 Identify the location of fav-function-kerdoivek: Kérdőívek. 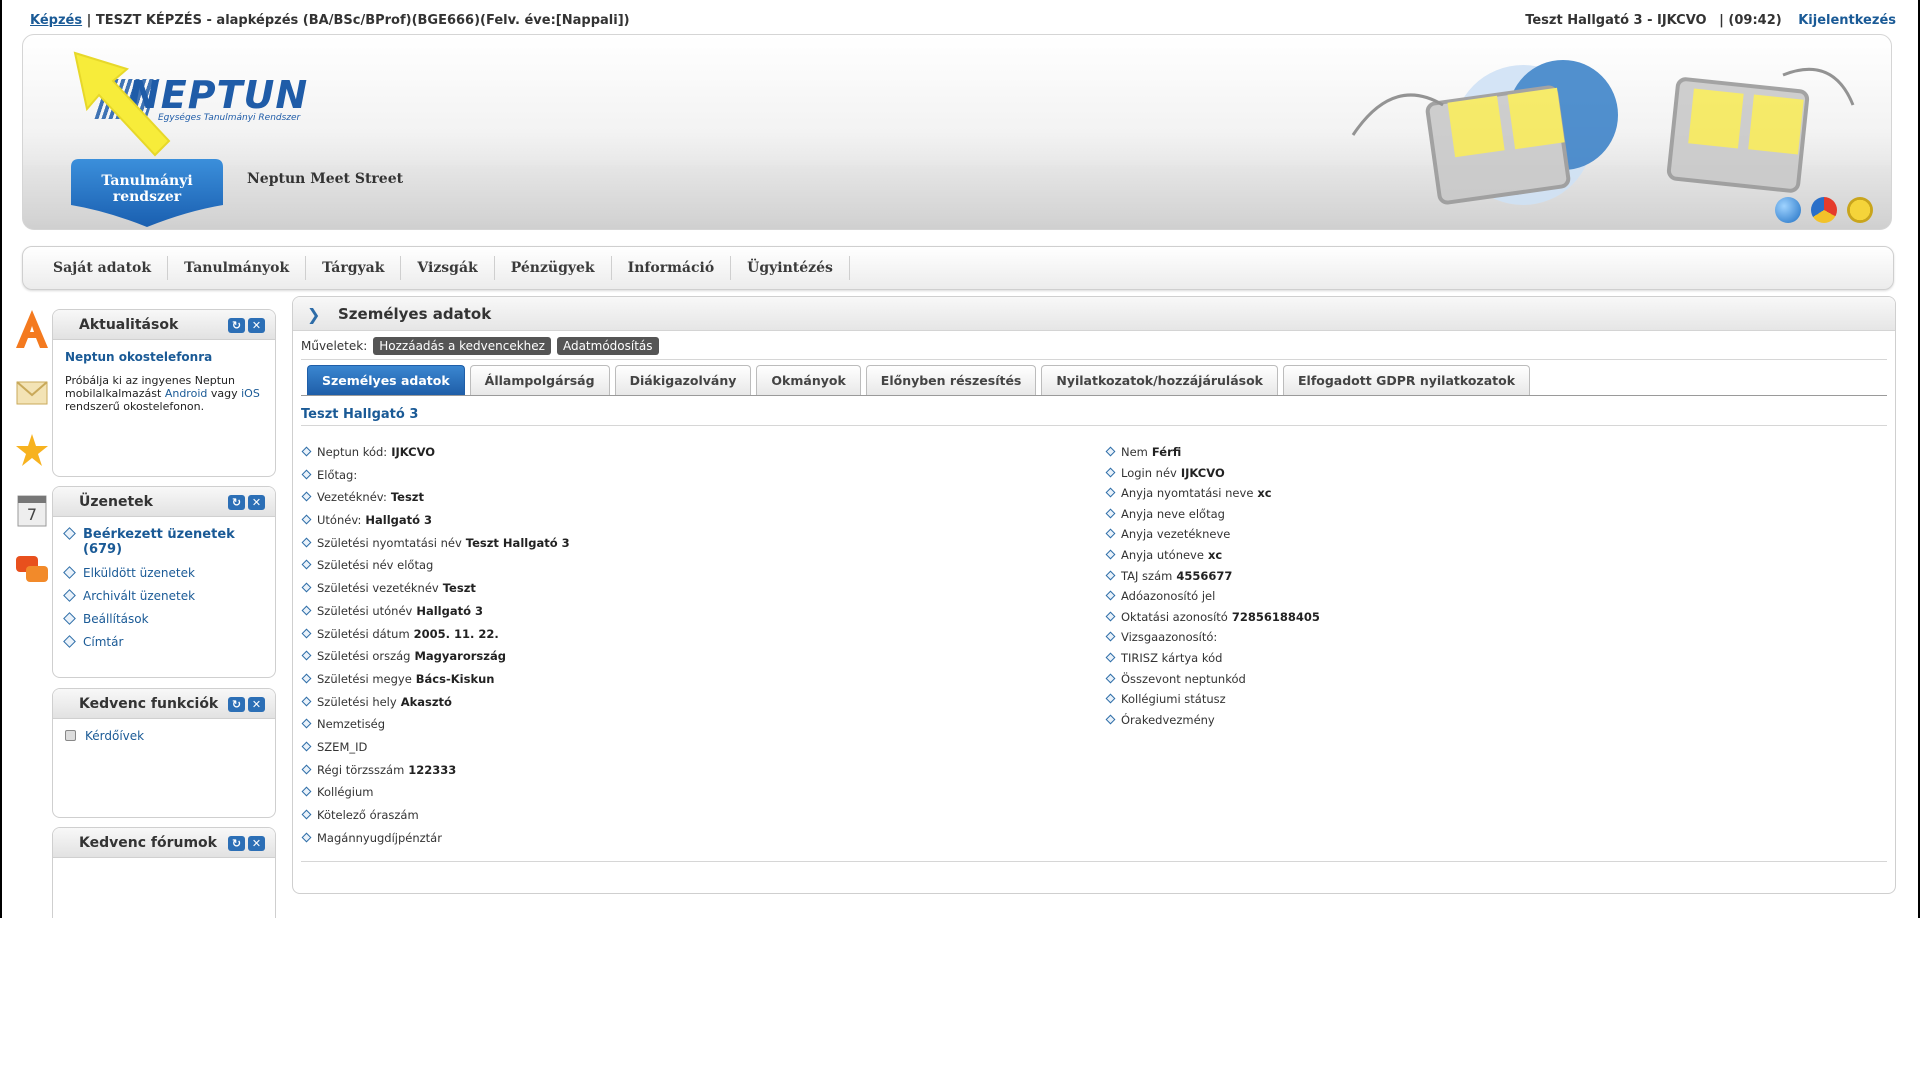
(164, 736).